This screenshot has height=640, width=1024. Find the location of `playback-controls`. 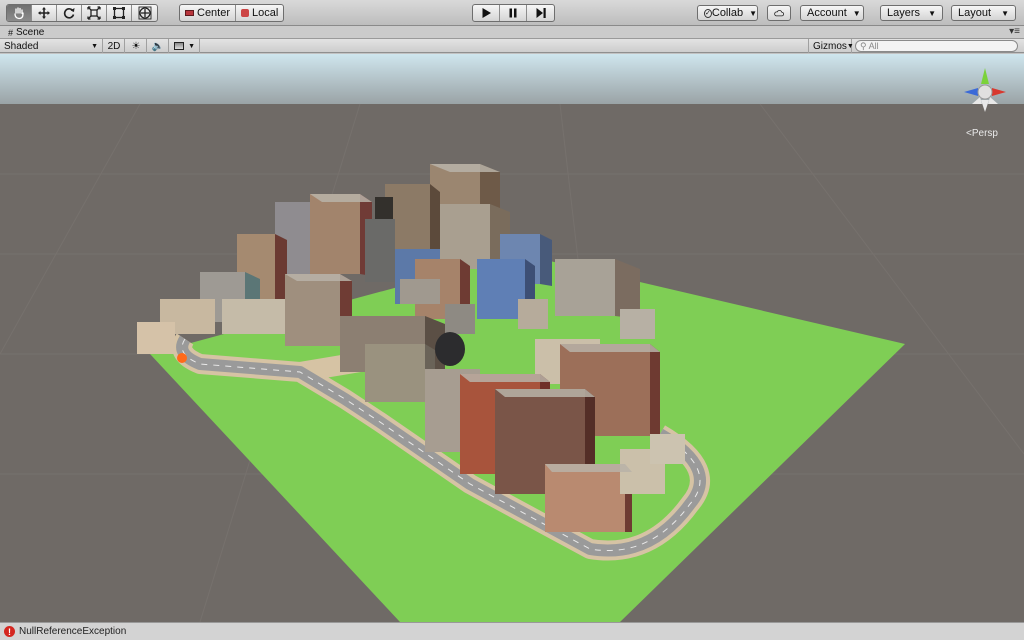

playback-controls is located at coordinates (513, 13).